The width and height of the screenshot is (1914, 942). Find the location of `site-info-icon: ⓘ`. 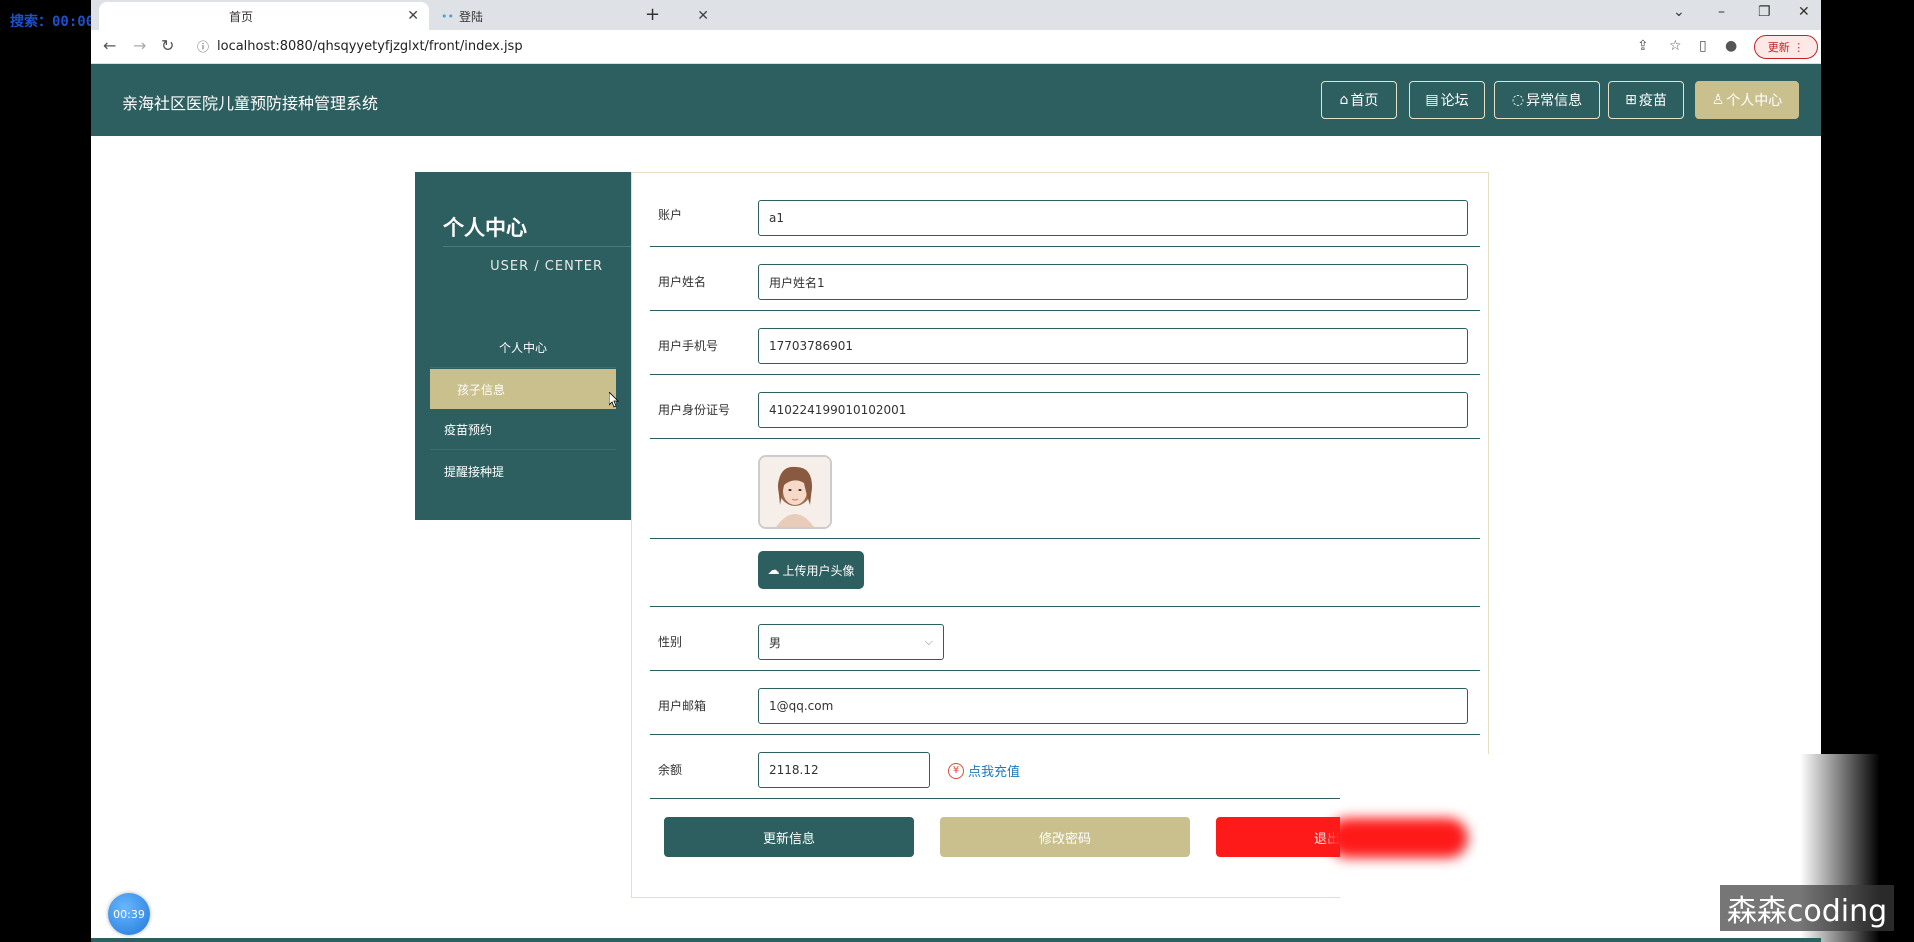

site-info-icon: ⓘ is located at coordinates (203, 46).